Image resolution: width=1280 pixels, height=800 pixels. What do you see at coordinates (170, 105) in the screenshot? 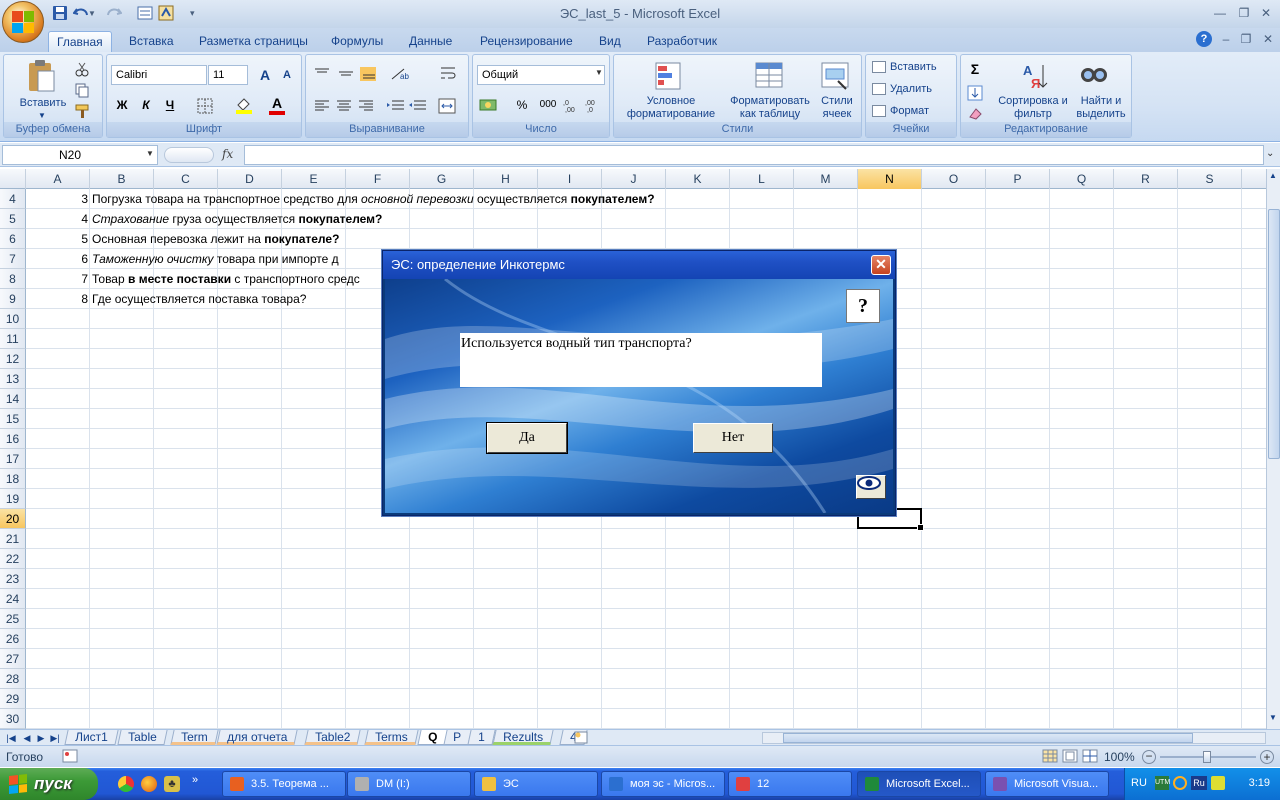
I see `underline-button: Ч` at bounding box center [170, 105].